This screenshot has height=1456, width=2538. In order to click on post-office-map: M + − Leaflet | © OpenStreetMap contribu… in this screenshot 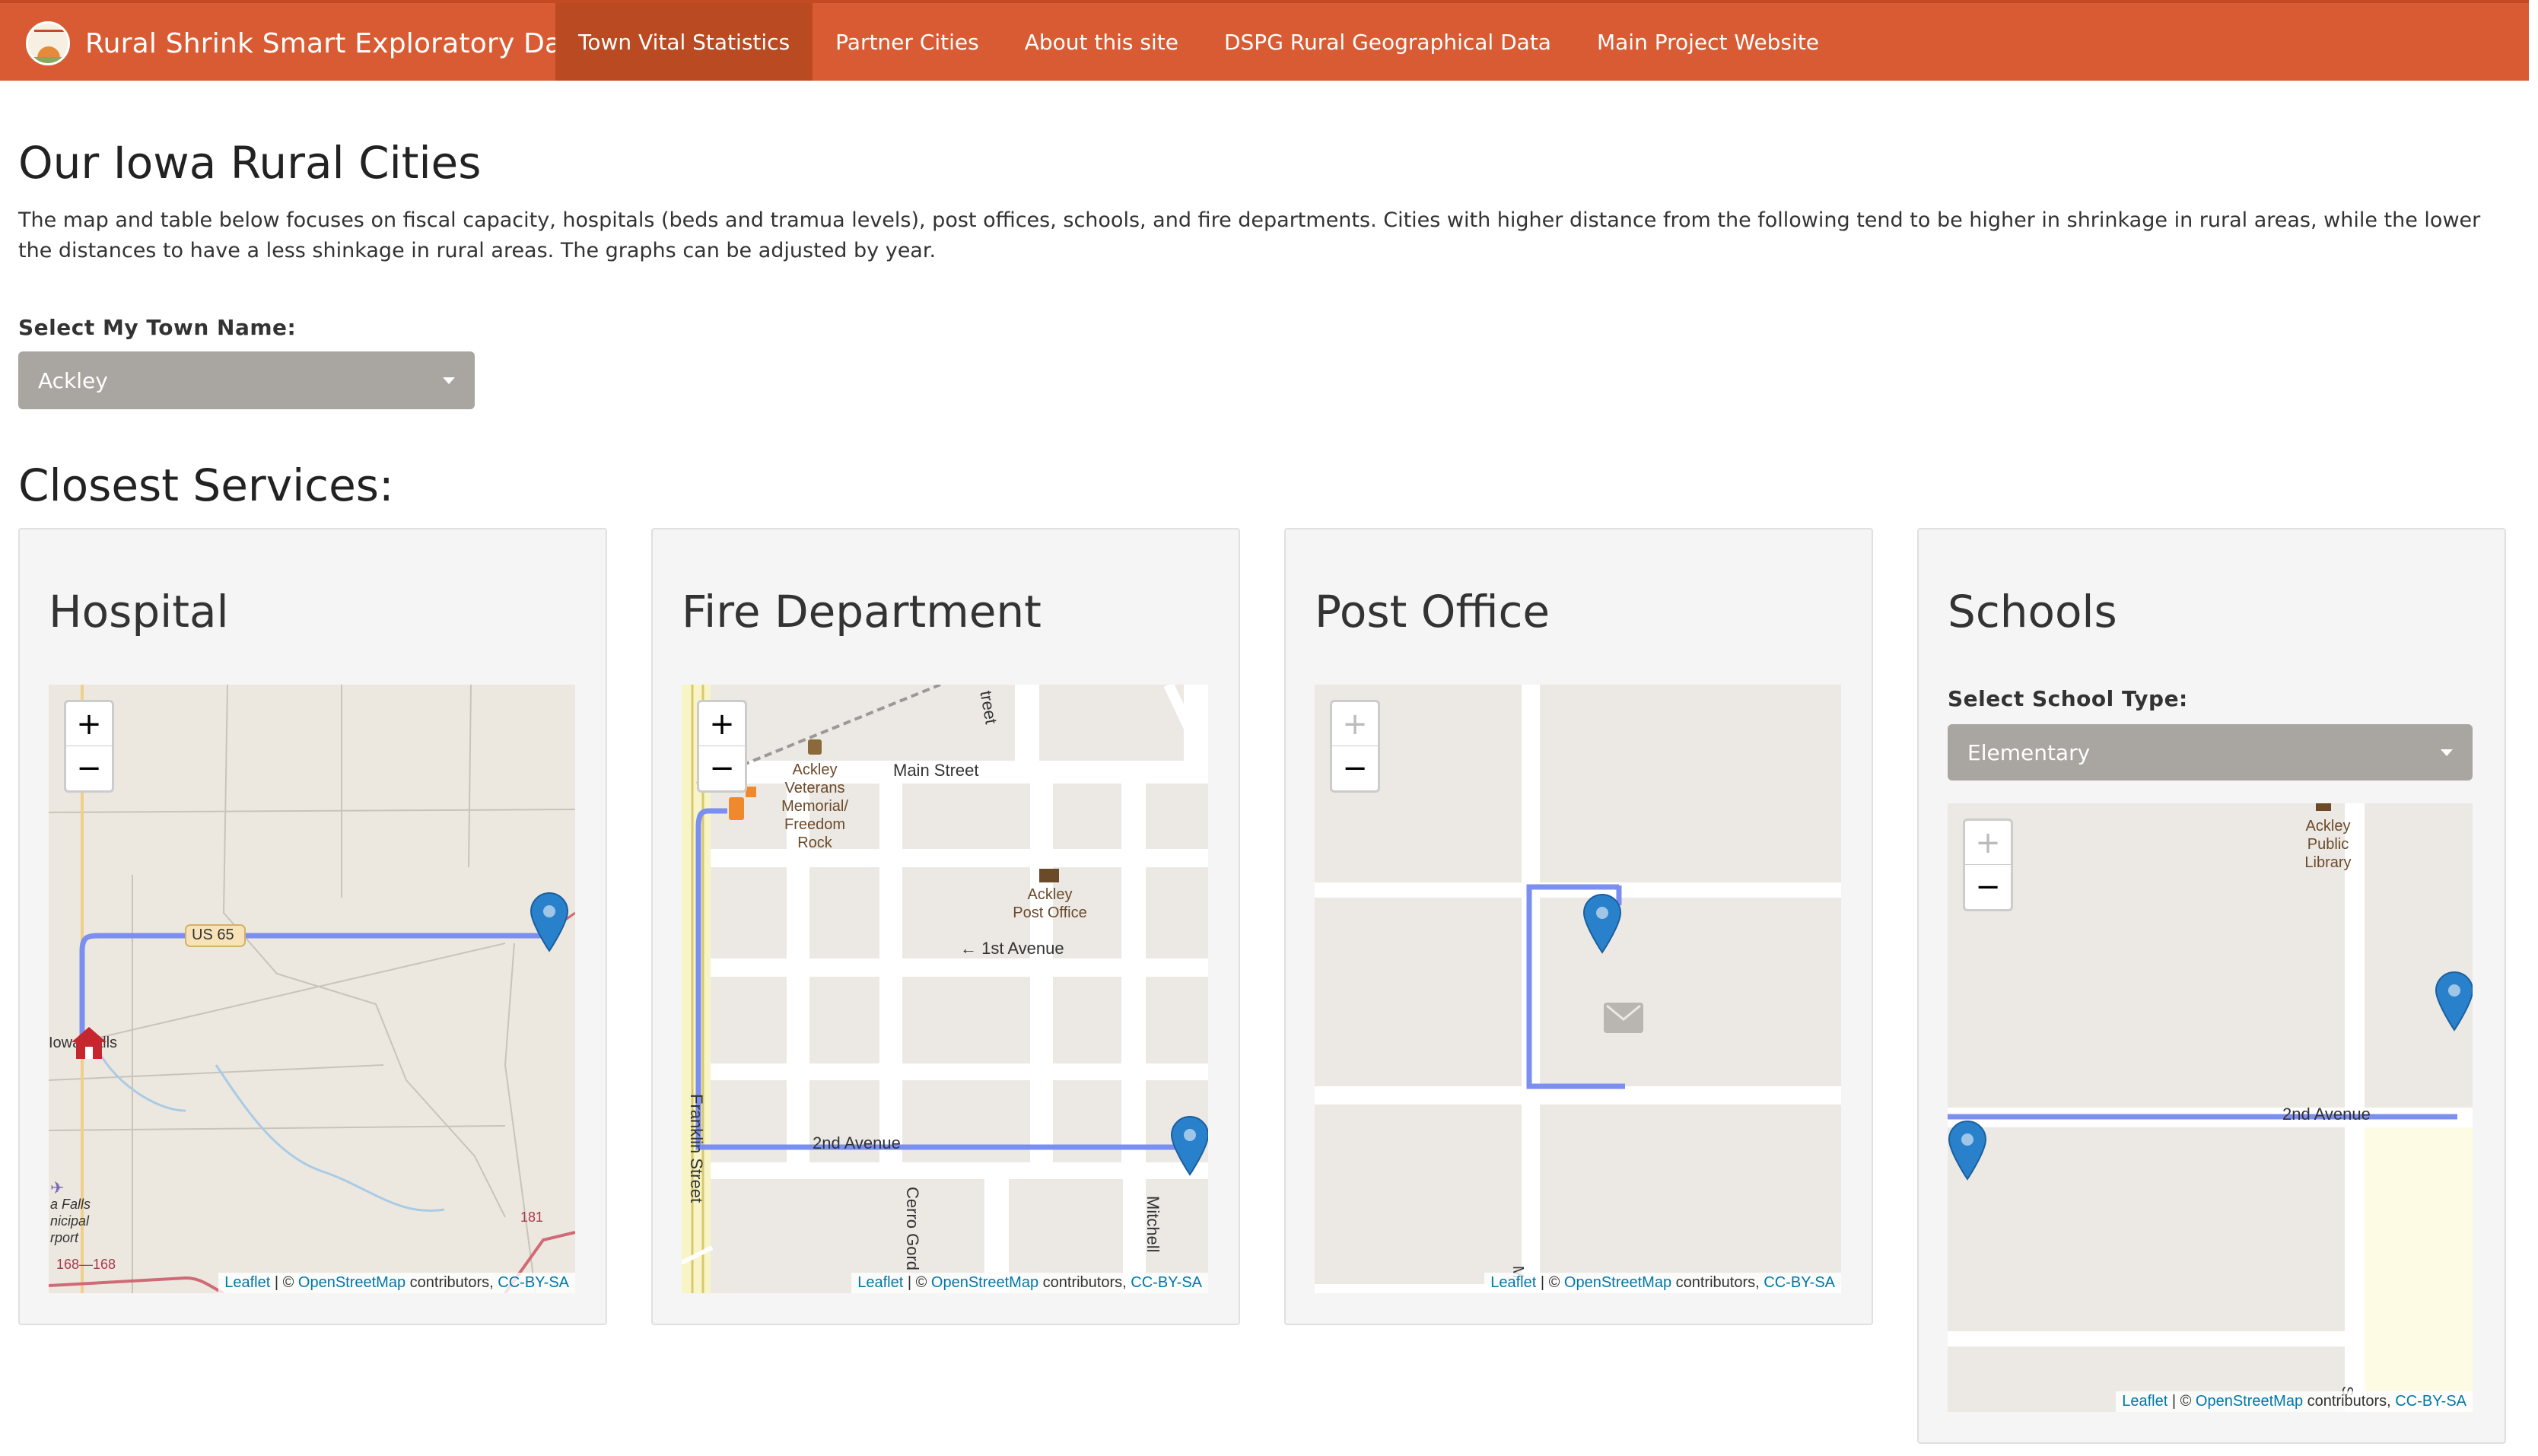, I will do `click(1578, 989)`.